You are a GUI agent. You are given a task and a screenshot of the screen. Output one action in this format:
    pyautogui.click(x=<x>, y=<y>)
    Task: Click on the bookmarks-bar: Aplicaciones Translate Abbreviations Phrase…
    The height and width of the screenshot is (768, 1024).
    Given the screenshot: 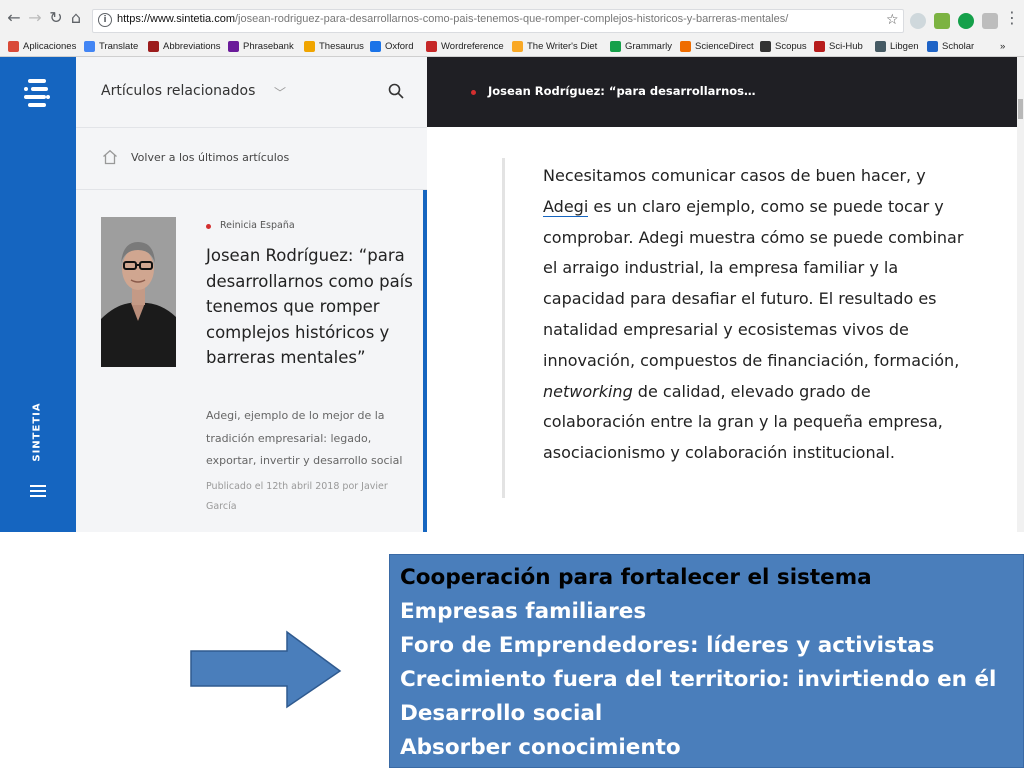 What is the action you would take?
    pyautogui.click(x=512, y=46)
    